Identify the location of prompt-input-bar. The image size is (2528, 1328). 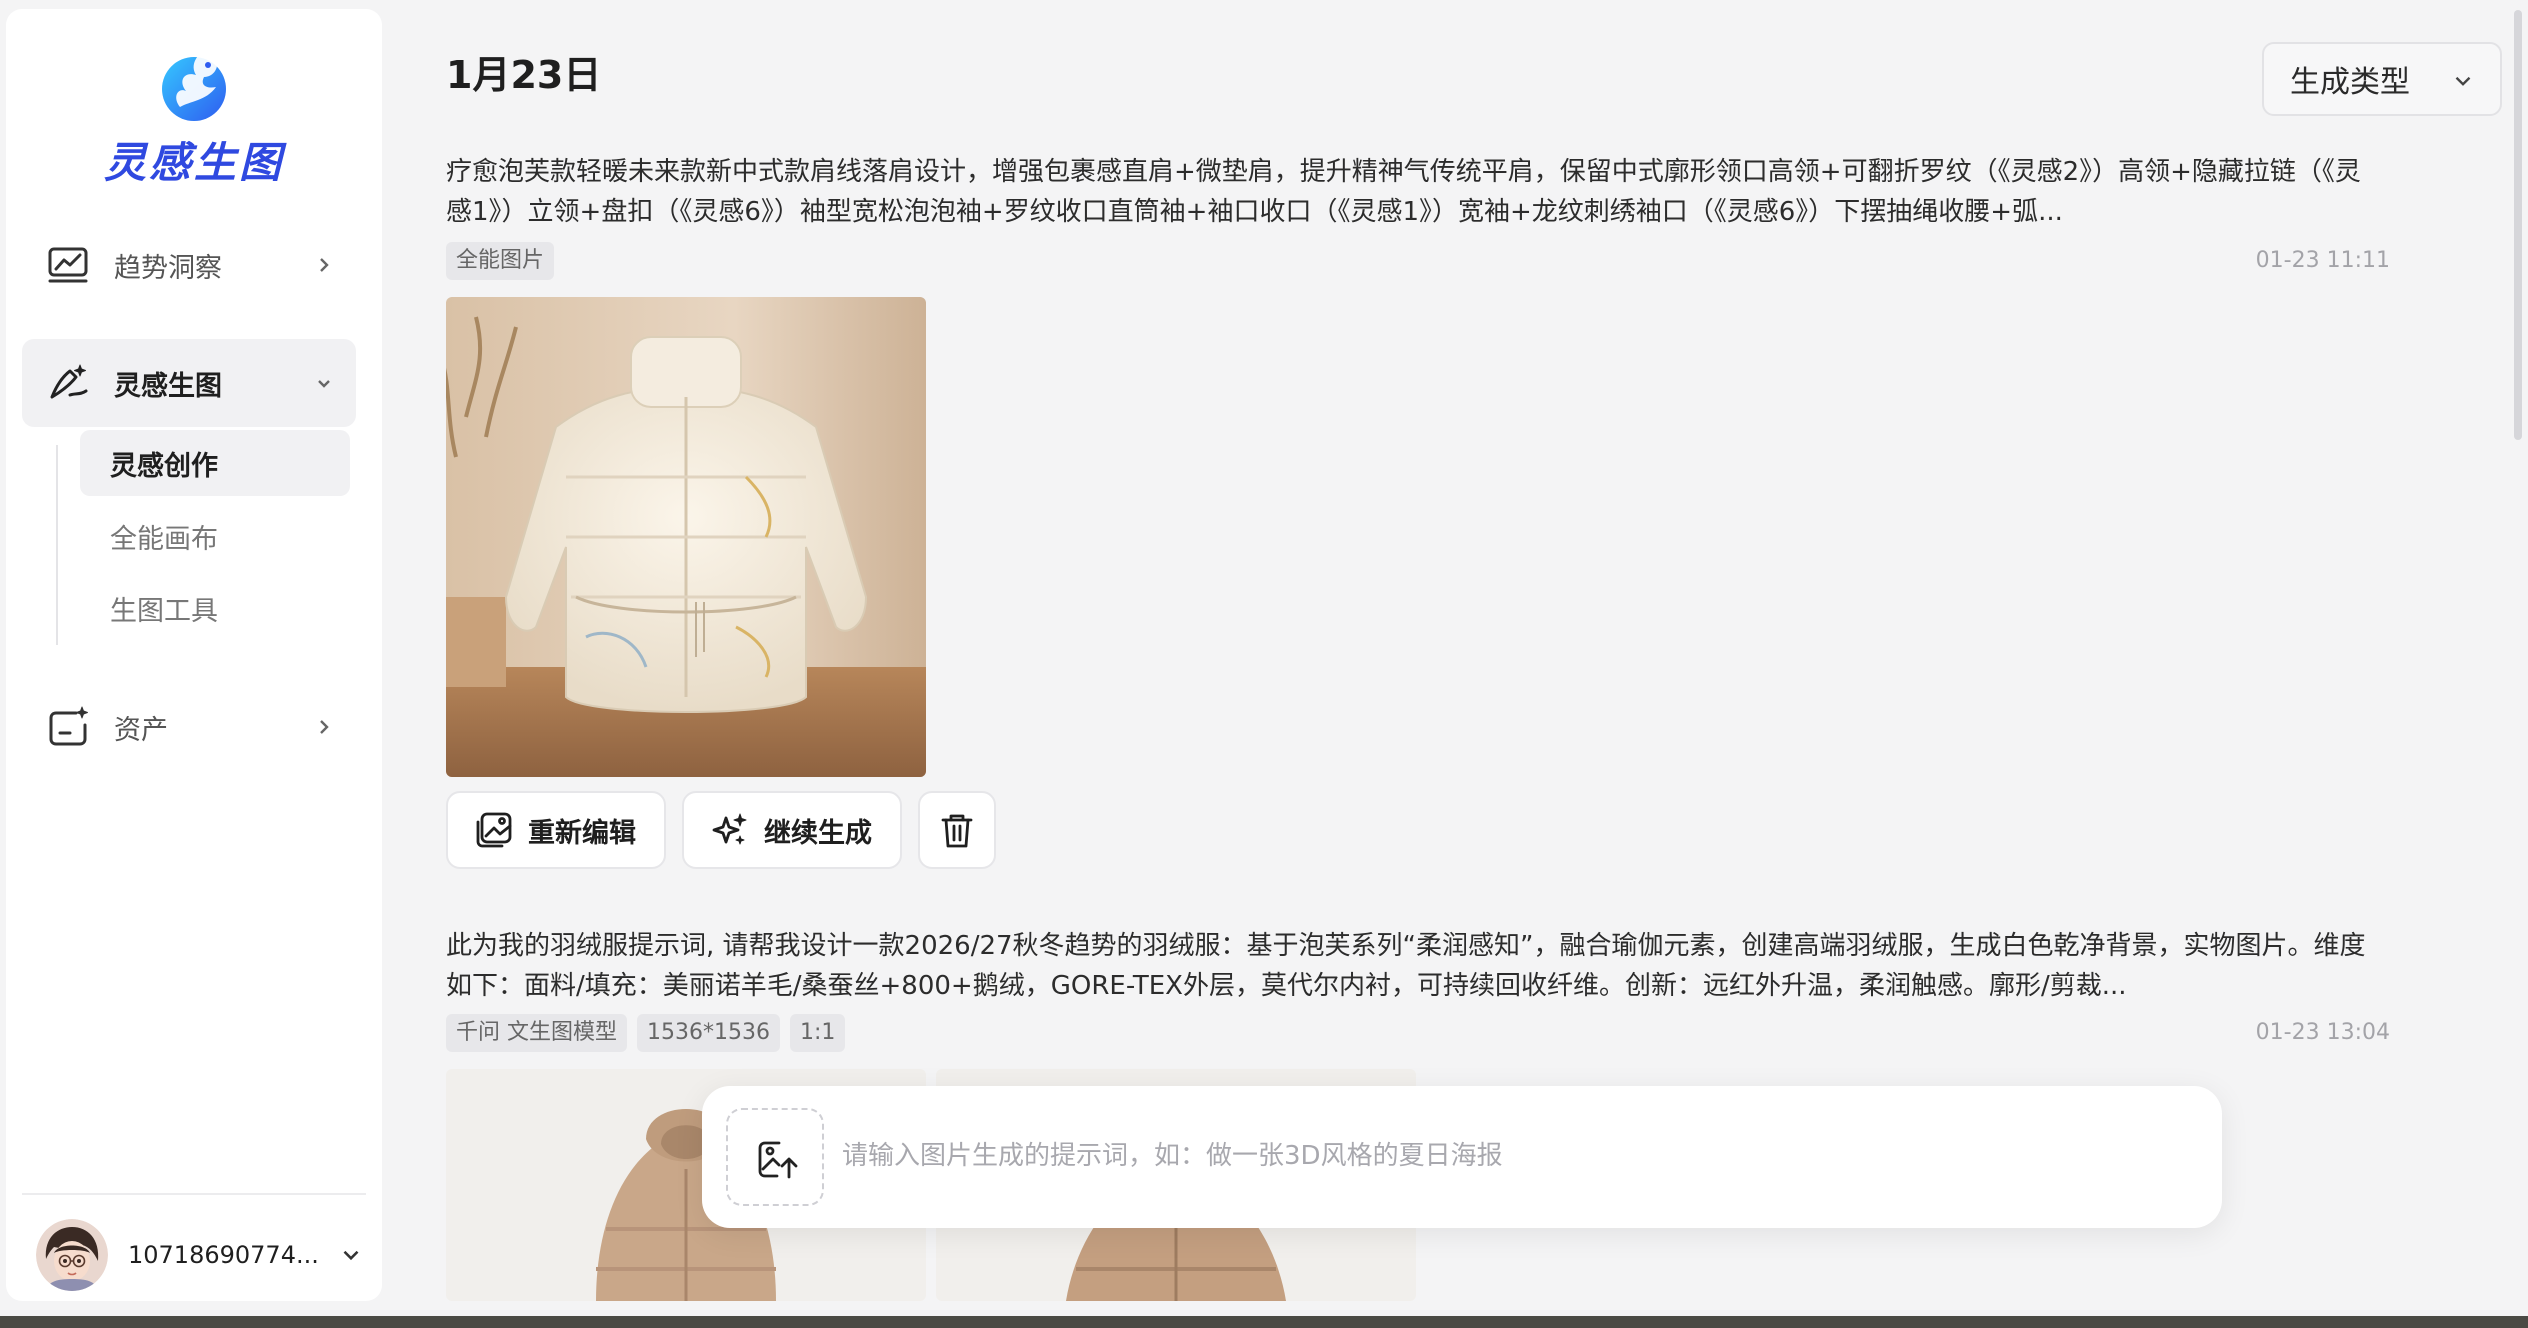
(1462, 1157).